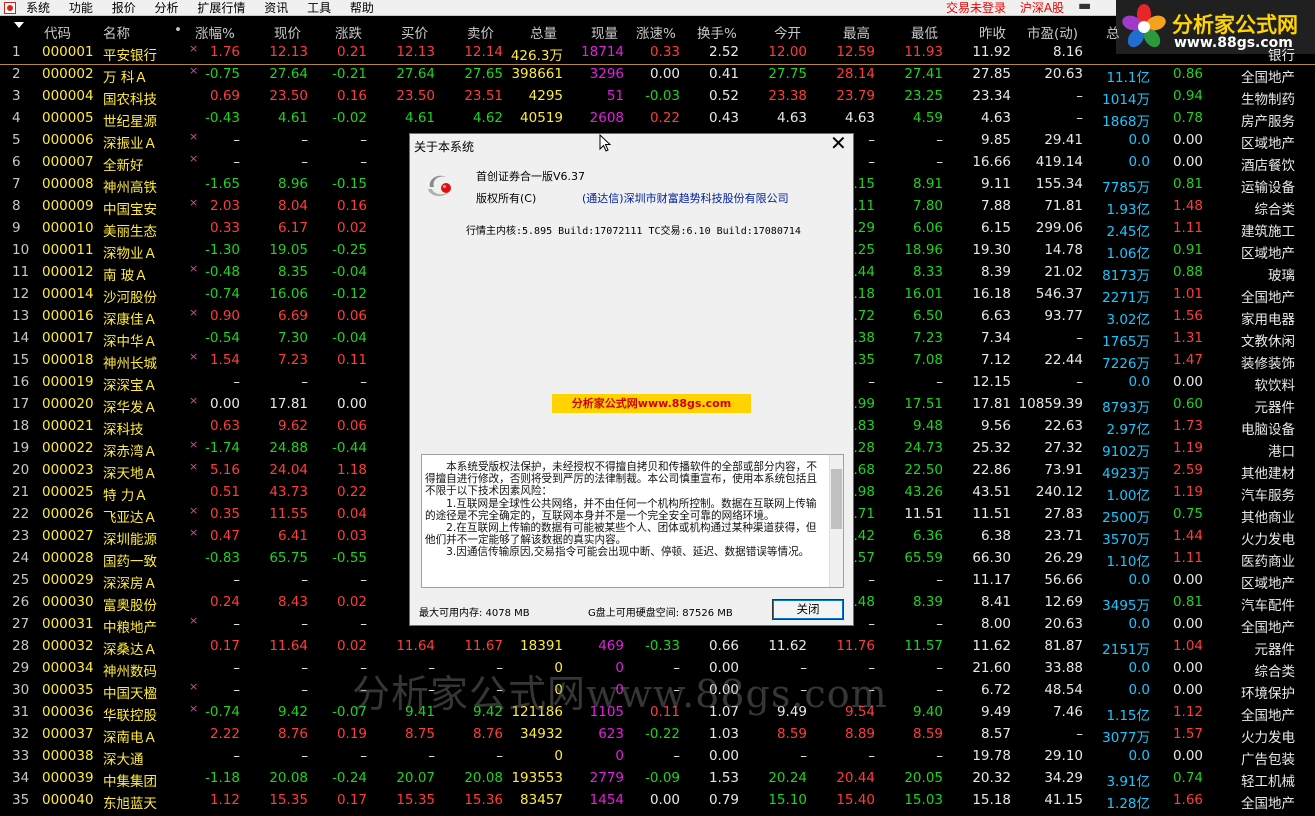 This screenshot has width=1315, height=816. Describe the element at coordinates (480, 32) in the screenshot. I see `header-ask: 卖价` at that location.